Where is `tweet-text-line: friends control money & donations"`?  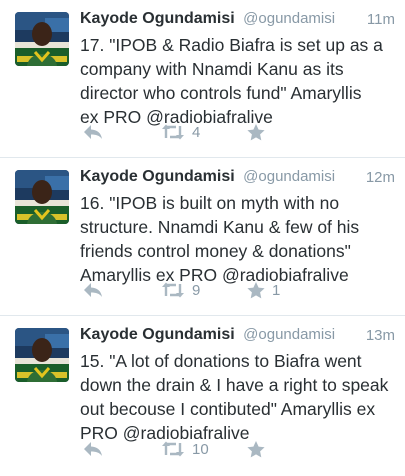 tweet-text-line: friends control money & donations" is located at coordinates (215, 251).